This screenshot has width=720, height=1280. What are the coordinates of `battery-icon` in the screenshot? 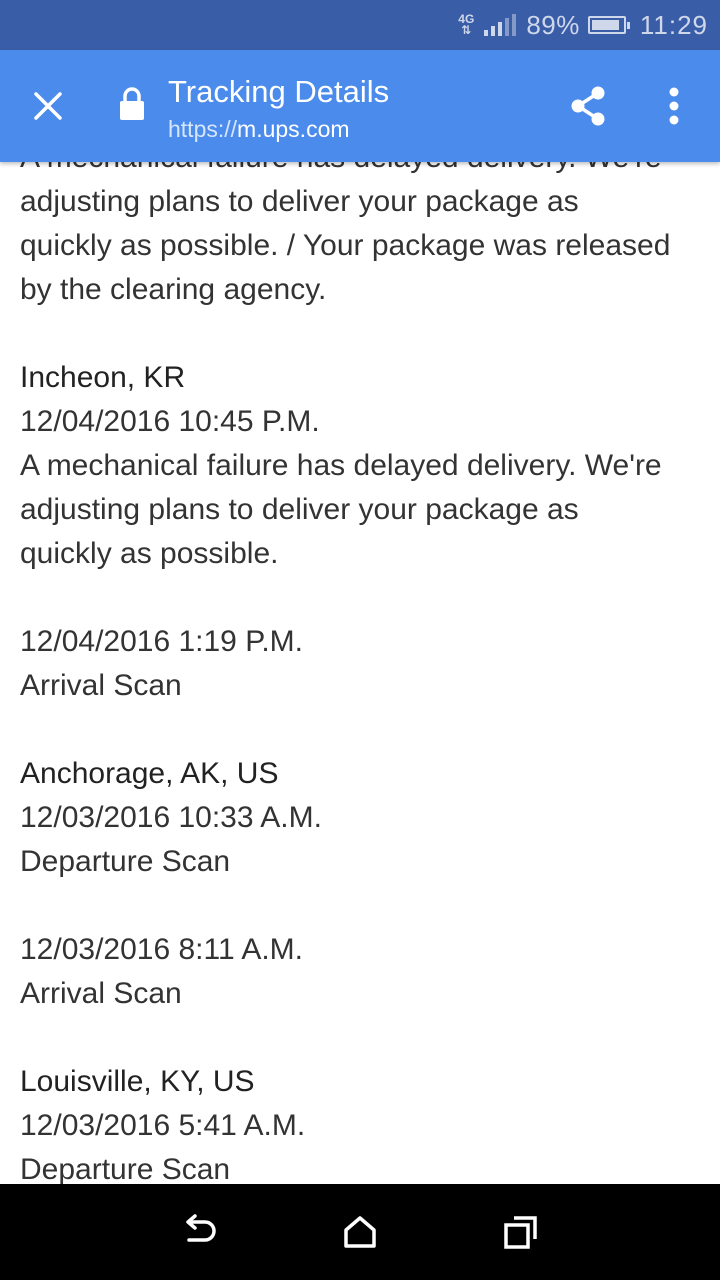 It's located at (608, 25).